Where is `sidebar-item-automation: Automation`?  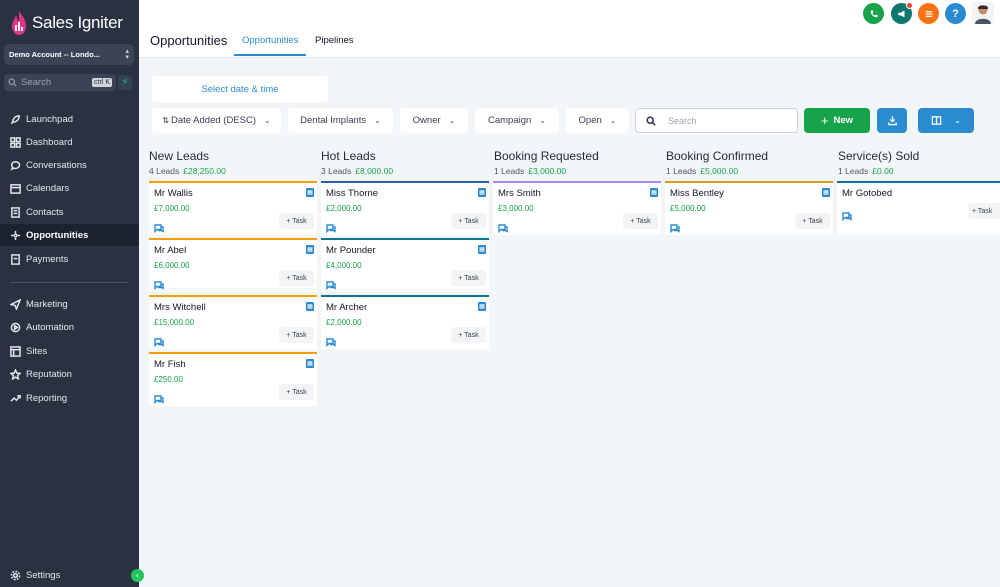
sidebar-item-automation: Automation is located at coordinates (69, 327).